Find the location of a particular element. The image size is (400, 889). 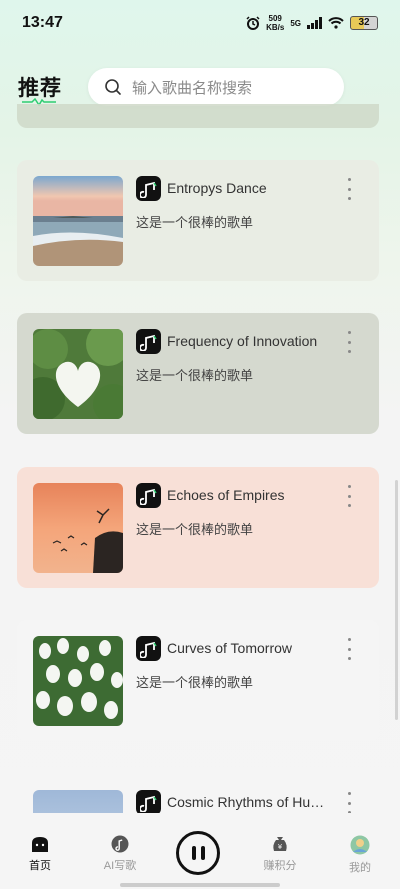

money-bag-icon: ¥ is located at coordinates (280, 844).